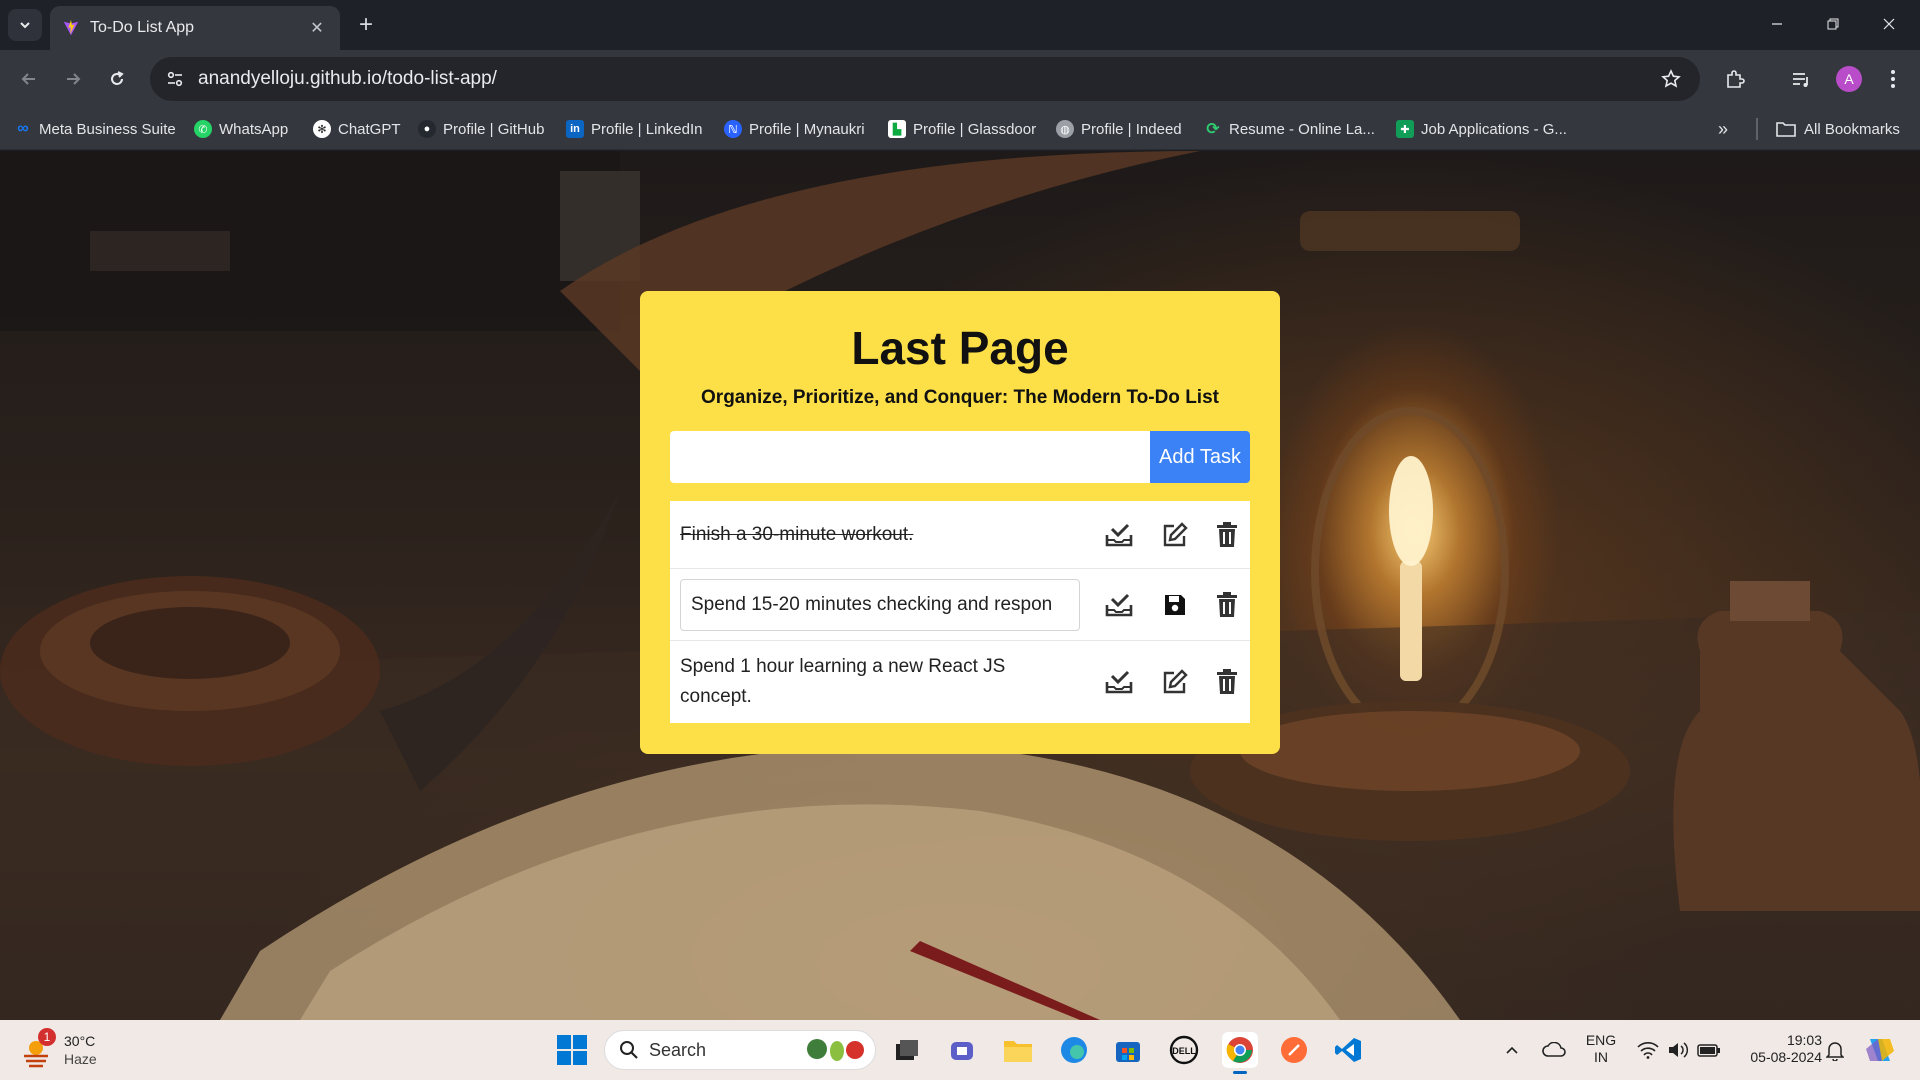 The image size is (1920, 1080). Describe the element at coordinates (23, 128) in the screenshot. I see `meta-icon: ∞` at that location.